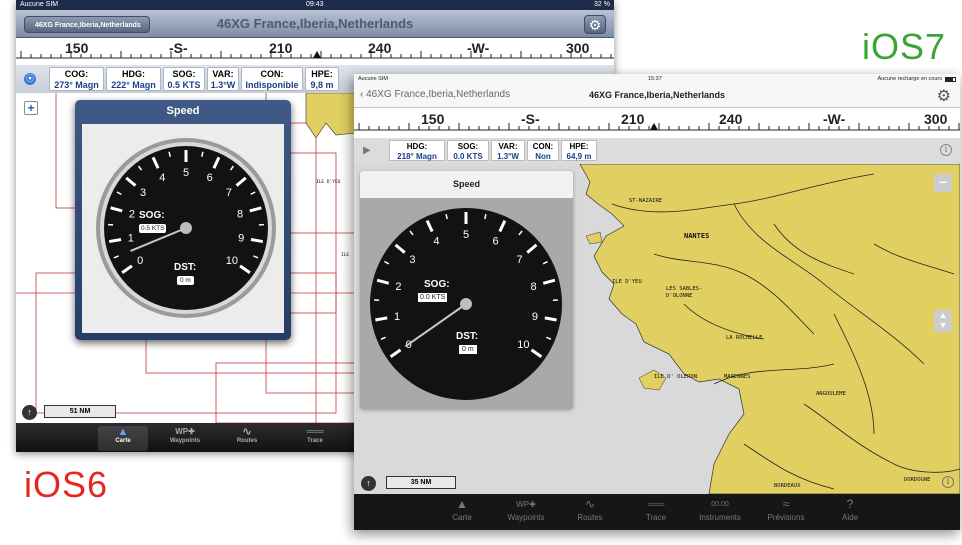 This screenshot has width=962, height=545. What do you see at coordinates (315, 5) in the screenshot?
I see `ios6-status-bar: Aucune SIM 09:43 32 %` at bounding box center [315, 5].